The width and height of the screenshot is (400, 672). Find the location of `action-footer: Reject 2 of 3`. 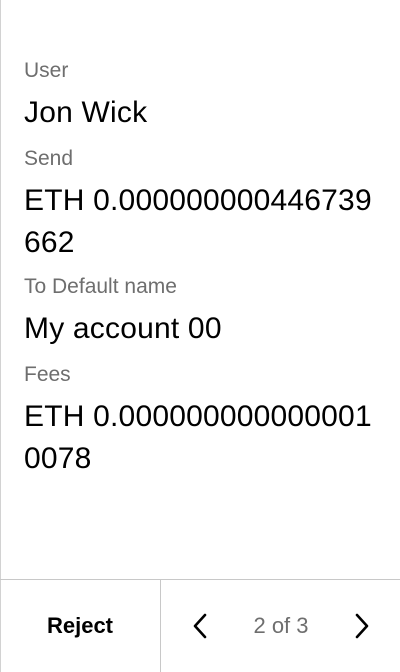

action-footer: Reject 2 of 3 is located at coordinates (200, 625).